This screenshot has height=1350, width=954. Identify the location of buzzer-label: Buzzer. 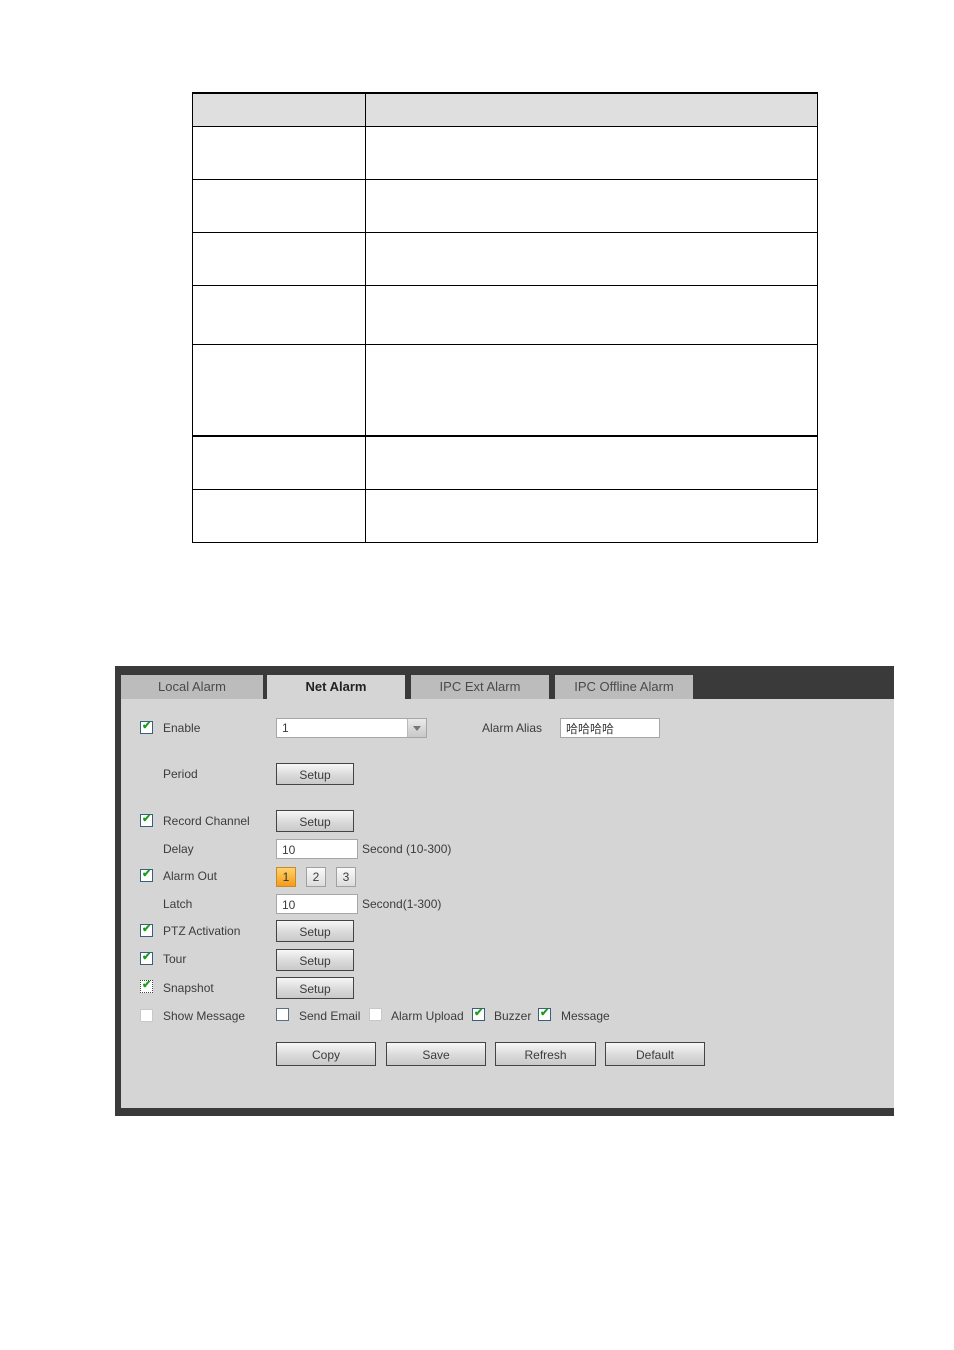
(513, 1016).